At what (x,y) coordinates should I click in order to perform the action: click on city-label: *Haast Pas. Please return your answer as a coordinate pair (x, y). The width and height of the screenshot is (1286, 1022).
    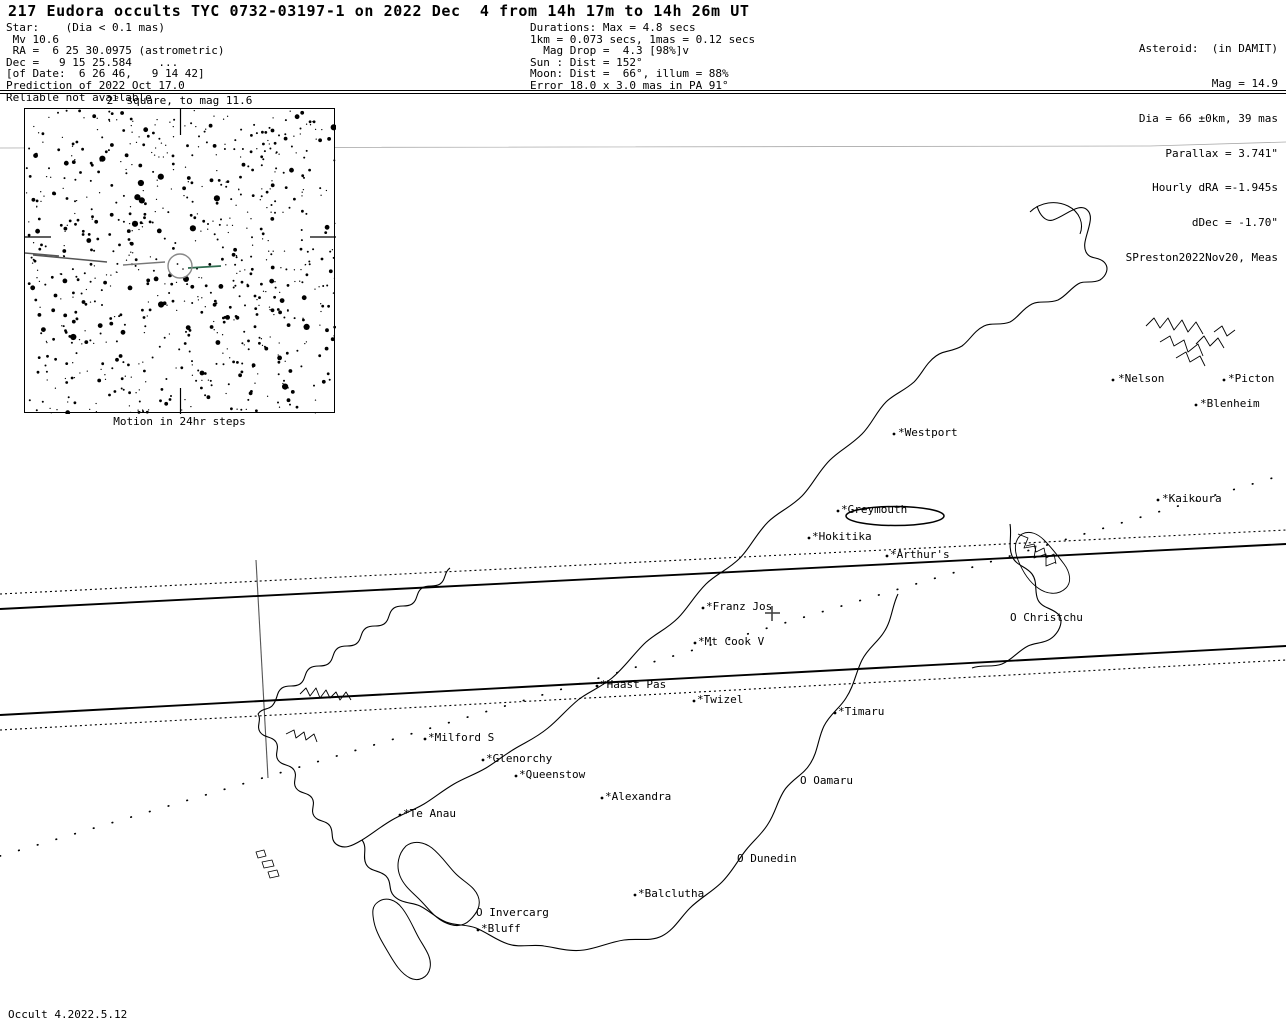
    Looking at the image, I should click on (633, 684).